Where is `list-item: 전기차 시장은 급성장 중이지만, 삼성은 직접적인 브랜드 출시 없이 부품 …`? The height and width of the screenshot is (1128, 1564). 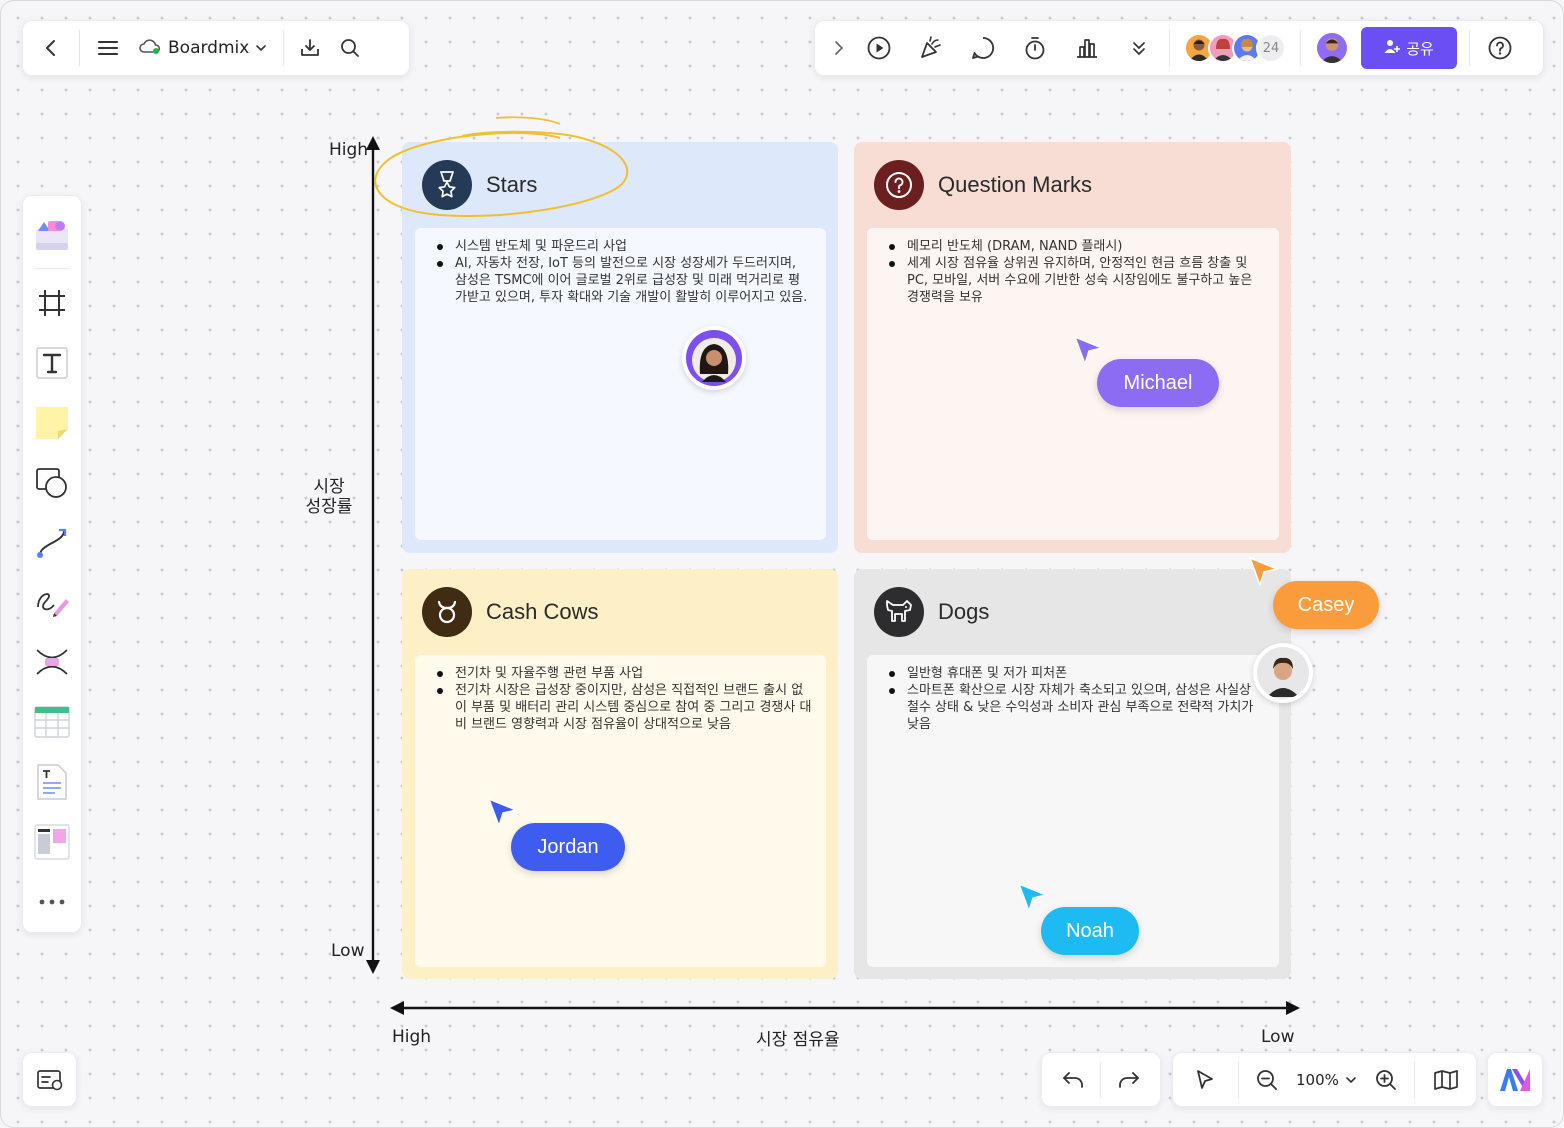 list-item: 전기차 시장은 급성장 중이지만, 삼성은 직접적인 브랜드 출시 없이 부품 … is located at coordinates (623, 707).